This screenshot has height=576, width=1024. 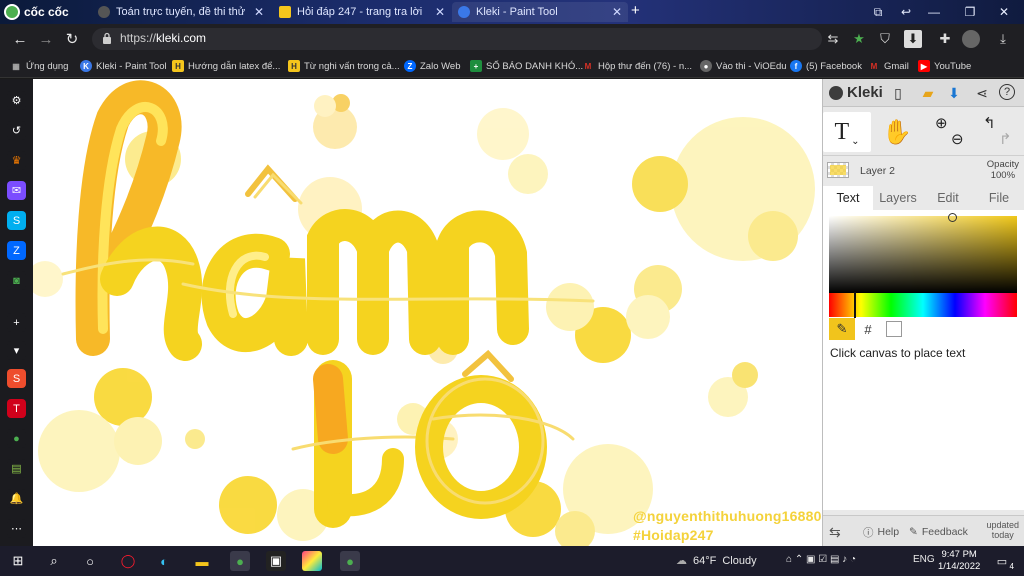 I want to click on bokeh-circle, so click(x=79, y=451).